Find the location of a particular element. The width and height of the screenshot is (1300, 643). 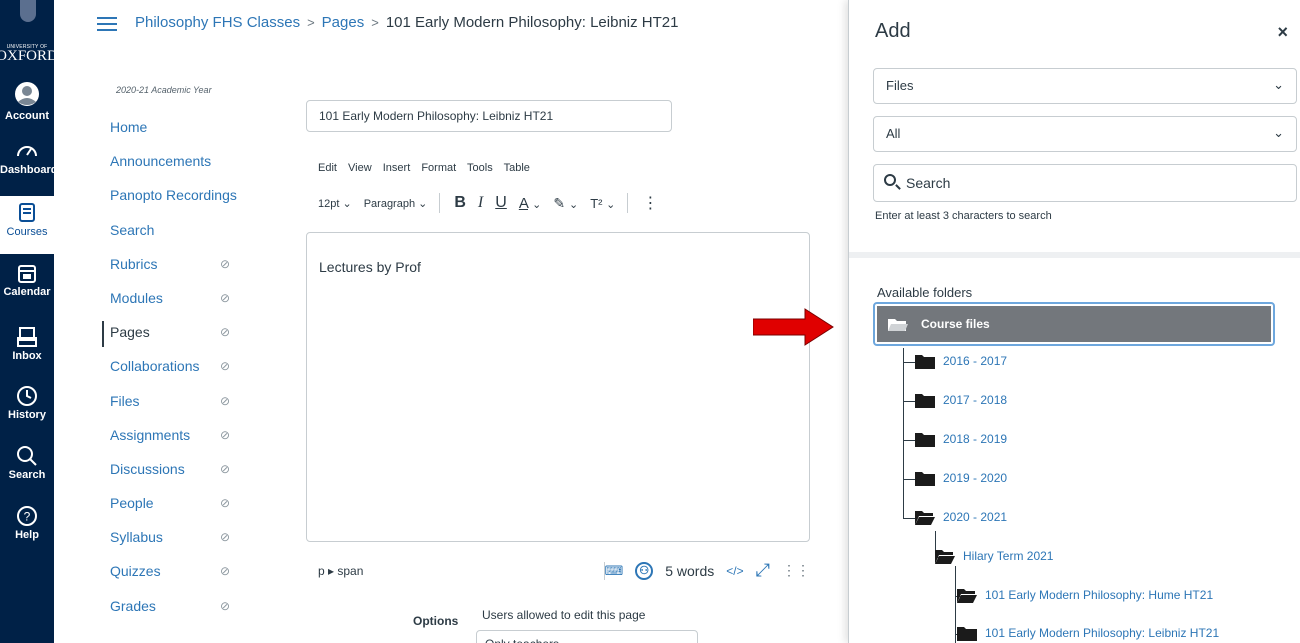

course-nav-rubrics: Rubrics ⊘ is located at coordinates (185, 266).